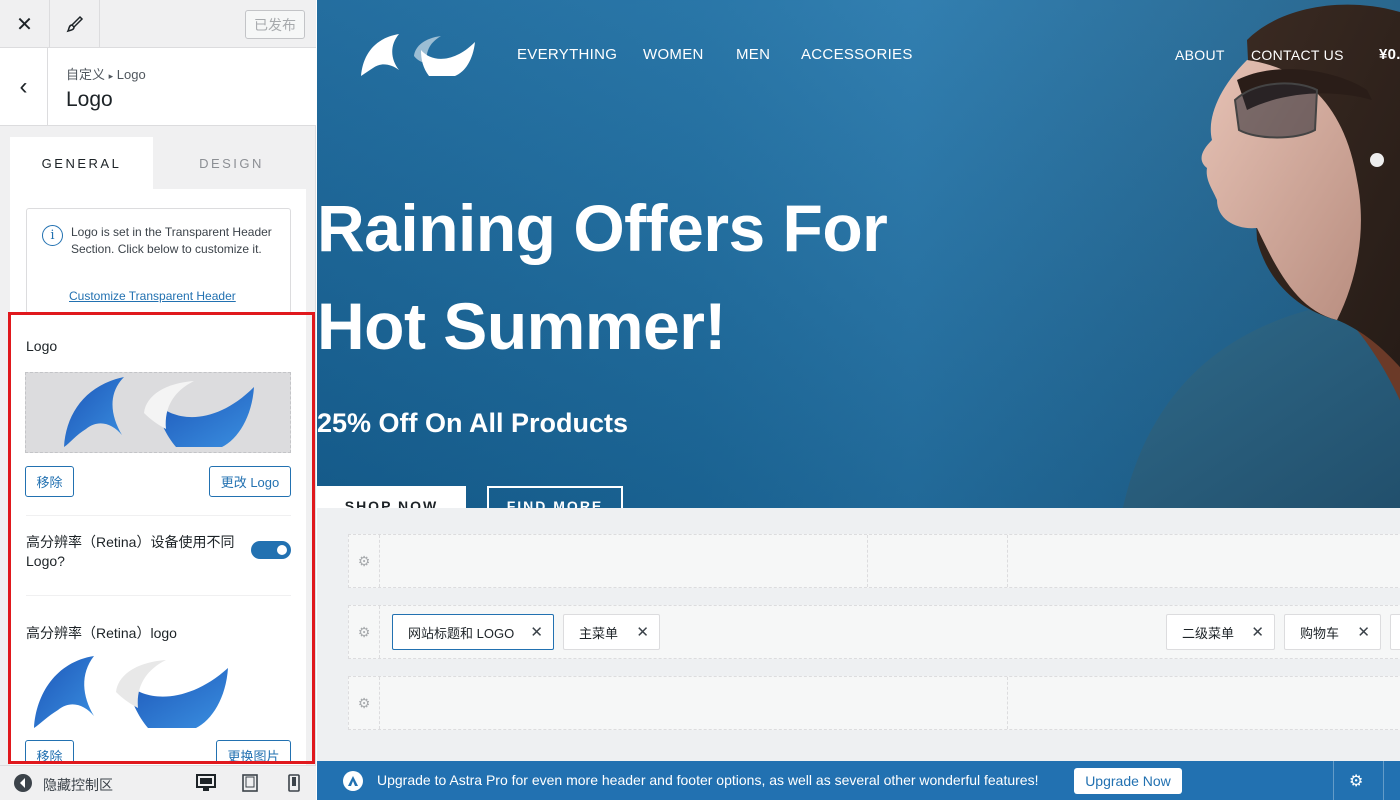 The width and height of the screenshot is (1400, 800). I want to click on style-button, so click(75, 24).